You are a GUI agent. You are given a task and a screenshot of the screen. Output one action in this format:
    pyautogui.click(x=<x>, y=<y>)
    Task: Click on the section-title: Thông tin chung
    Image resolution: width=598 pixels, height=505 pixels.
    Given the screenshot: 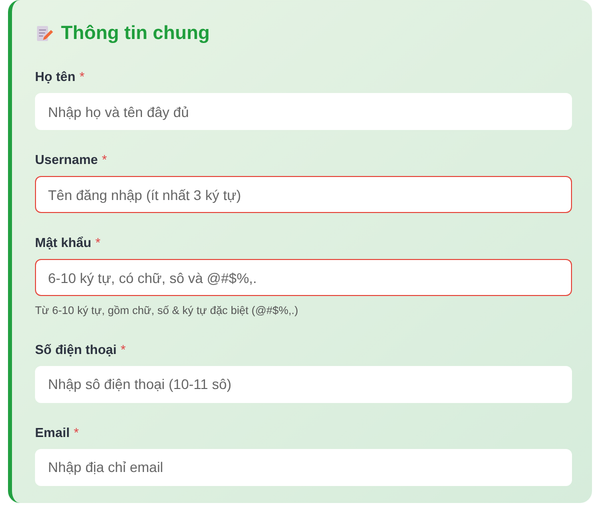 What is the action you would take?
    pyautogui.click(x=135, y=34)
    